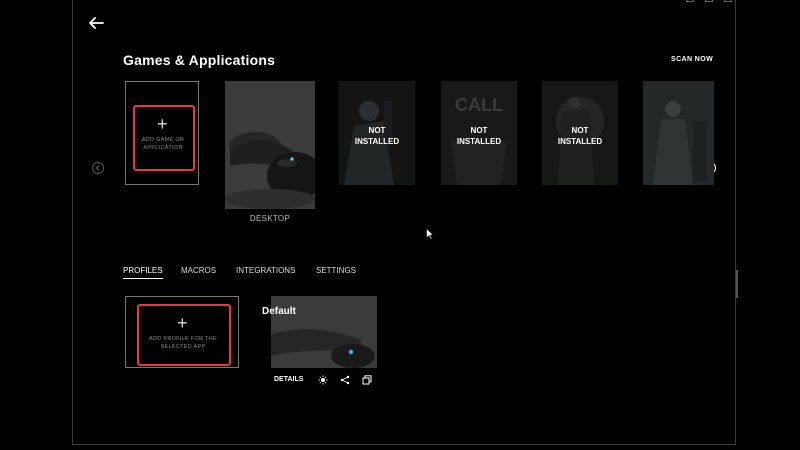 The image size is (800, 450). What do you see at coordinates (367, 380) in the screenshot?
I see `copy-icon` at bounding box center [367, 380].